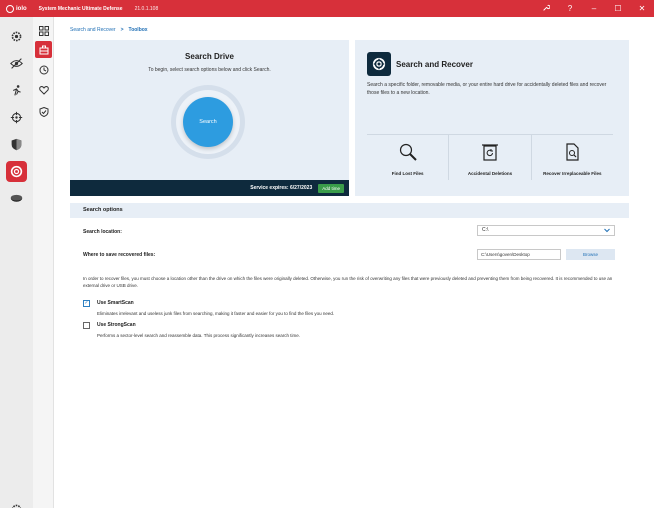 The width and height of the screenshot is (654, 508). I want to click on feature-recover-irreplaceable: Recover Irreplaceable Files, so click(571, 157).